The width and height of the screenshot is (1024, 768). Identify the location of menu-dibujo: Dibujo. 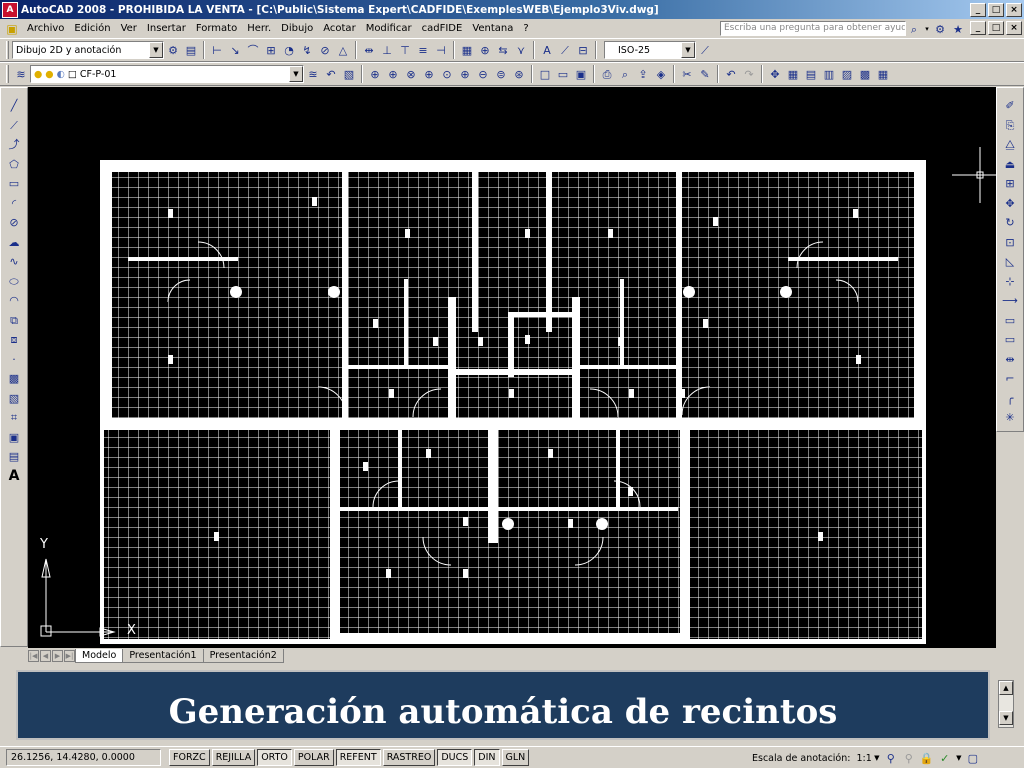
(297, 28).